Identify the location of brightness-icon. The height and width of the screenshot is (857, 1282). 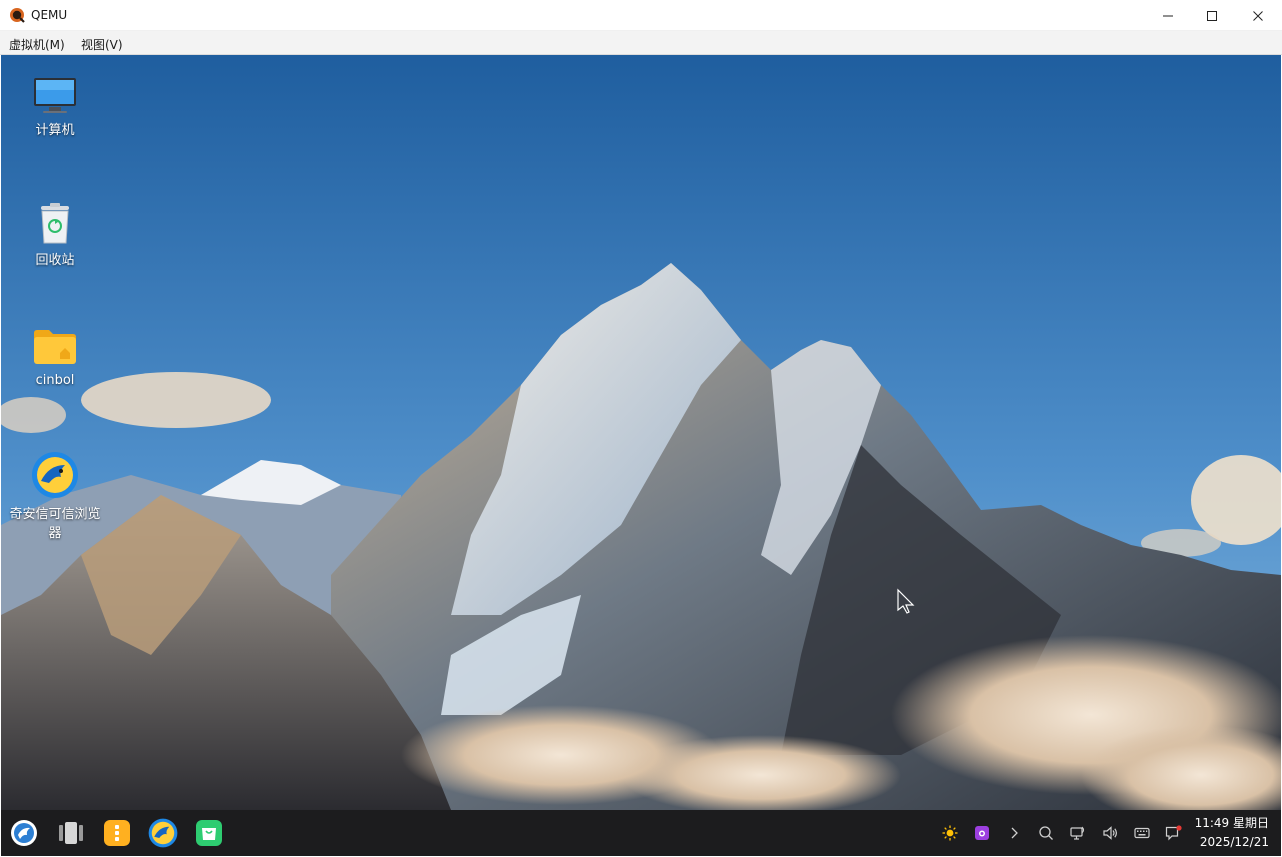
(950, 833).